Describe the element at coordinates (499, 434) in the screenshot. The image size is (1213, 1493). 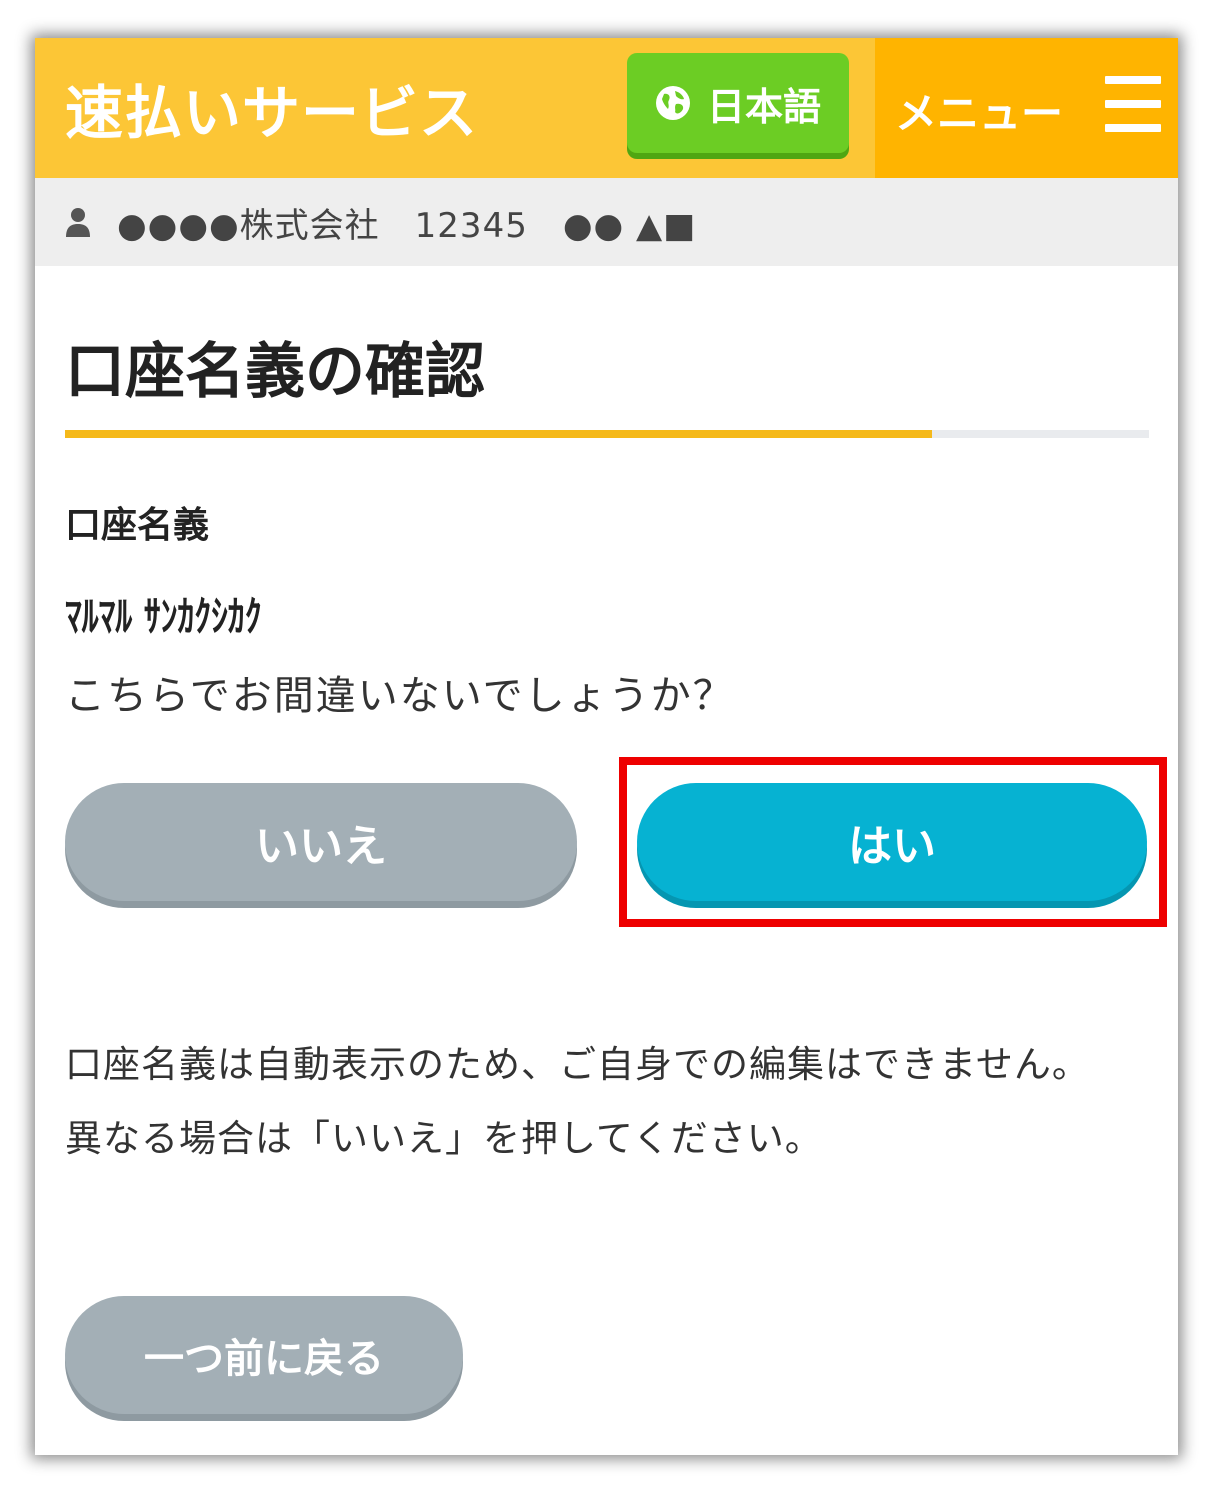
I see `progress-fill` at that location.